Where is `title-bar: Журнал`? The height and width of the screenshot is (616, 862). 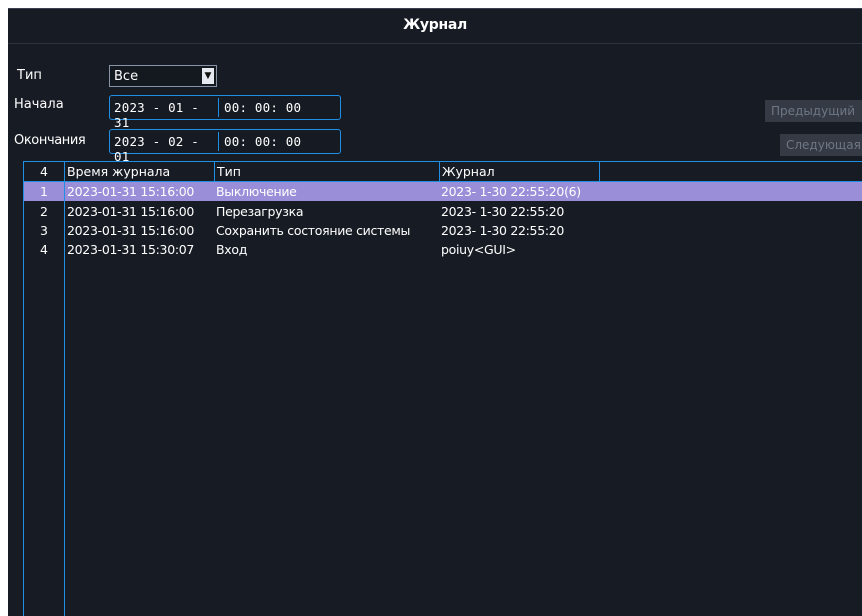
title-bar: Журнал is located at coordinates (435, 26).